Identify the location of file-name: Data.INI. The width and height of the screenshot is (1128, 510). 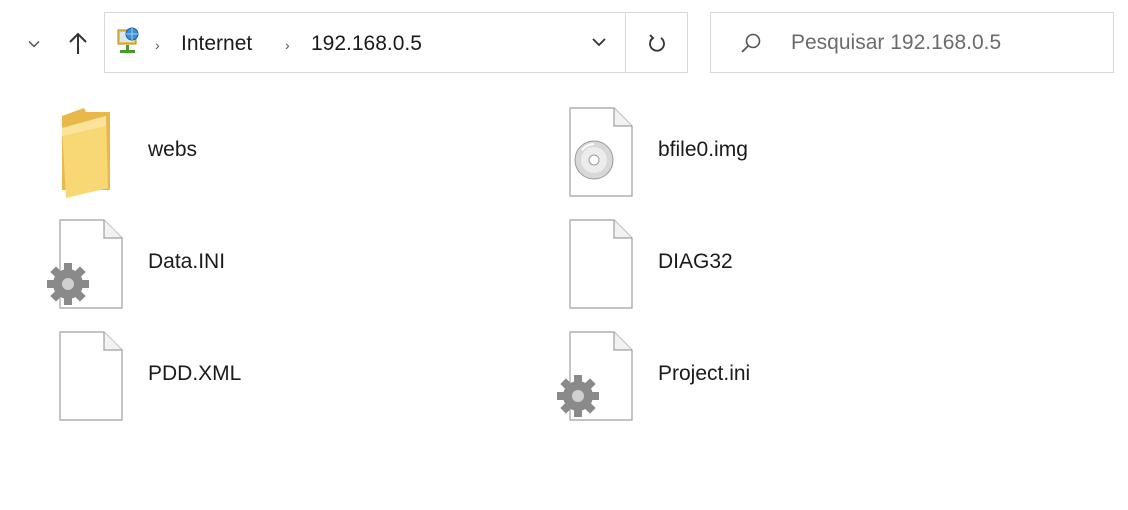
(187, 261).